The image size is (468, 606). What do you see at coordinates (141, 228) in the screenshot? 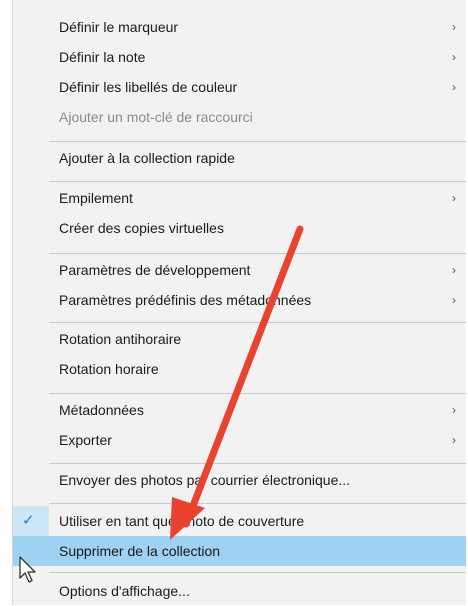
I see `menu-item-label: Créer des copies virtuelles` at bounding box center [141, 228].